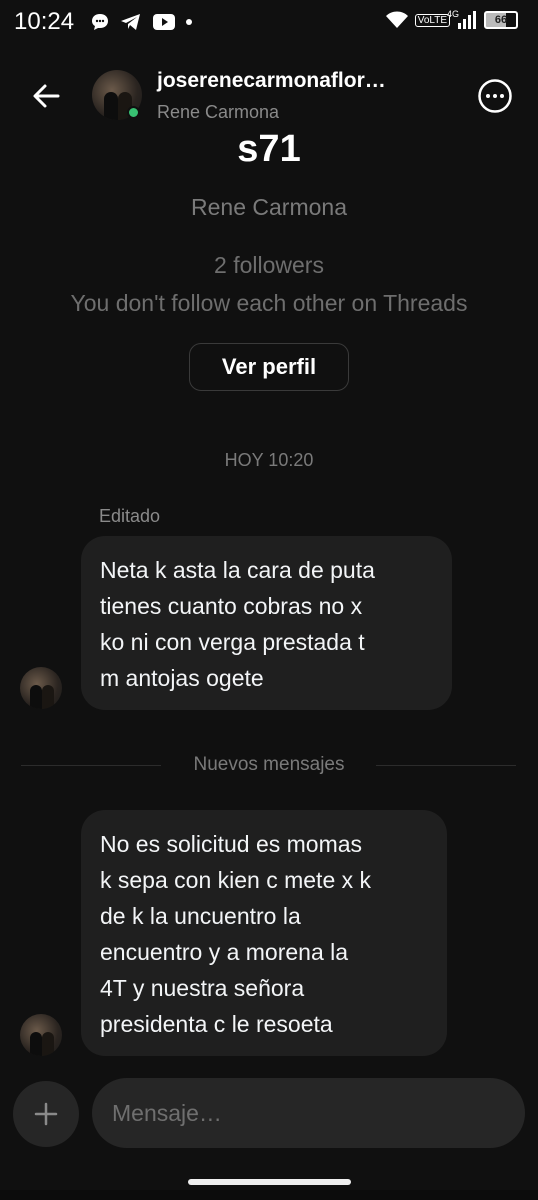 The height and width of the screenshot is (1200, 538). I want to click on system-icons: VoLTE 4G 66, so click(451, 19).